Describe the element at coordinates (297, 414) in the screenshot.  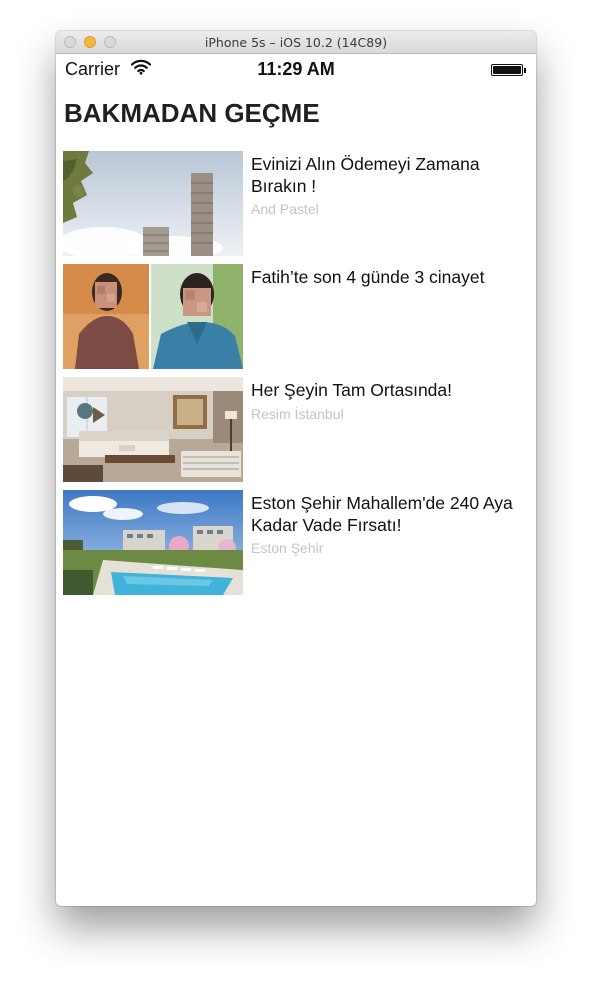
I see `news-source: Resim İstanbul` at that location.